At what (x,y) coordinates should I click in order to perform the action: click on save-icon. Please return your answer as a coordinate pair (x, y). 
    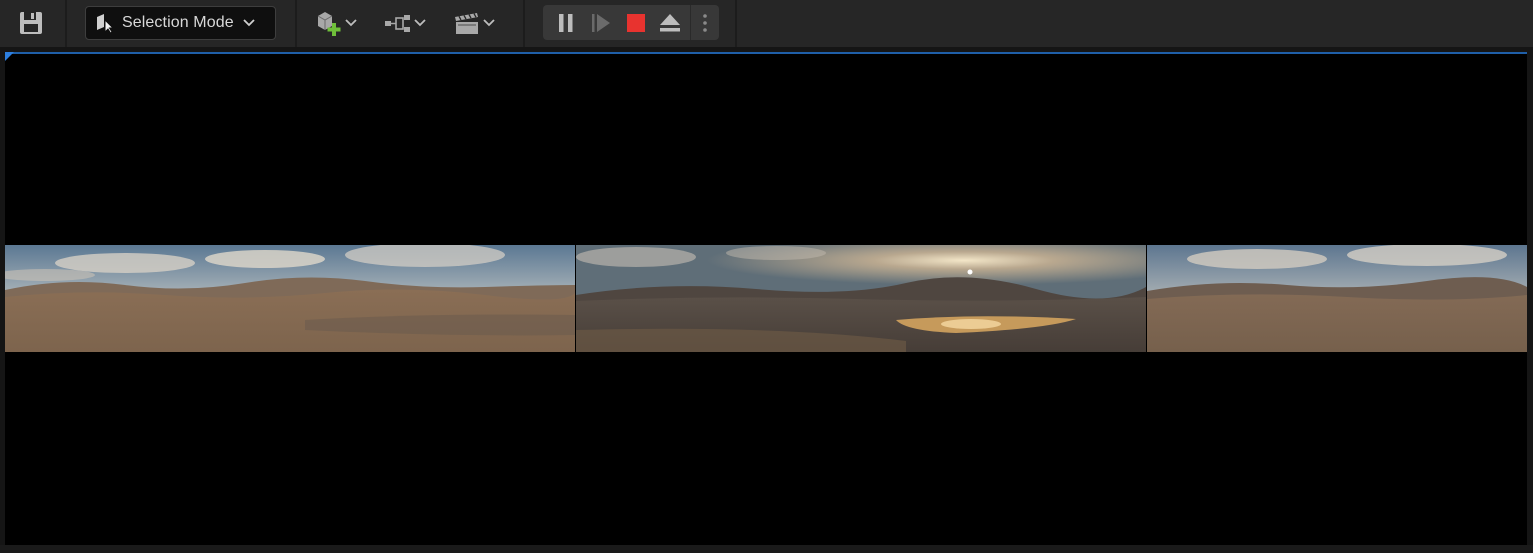
    Looking at the image, I should click on (31, 23).